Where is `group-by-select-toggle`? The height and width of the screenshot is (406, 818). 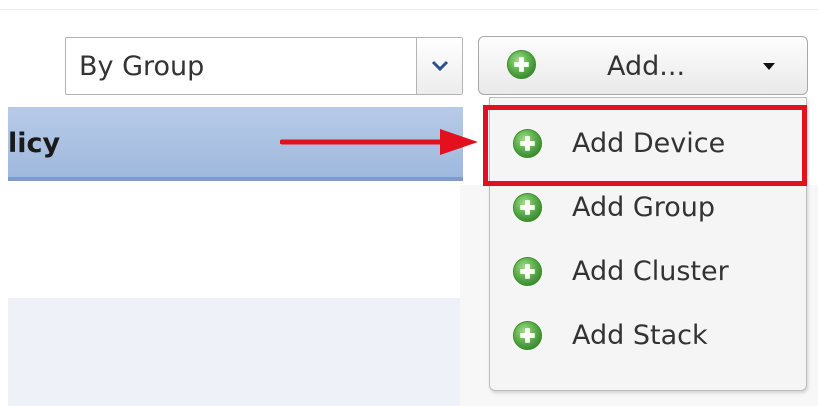 group-by-select-toggle is located at coordinates (439, 66).